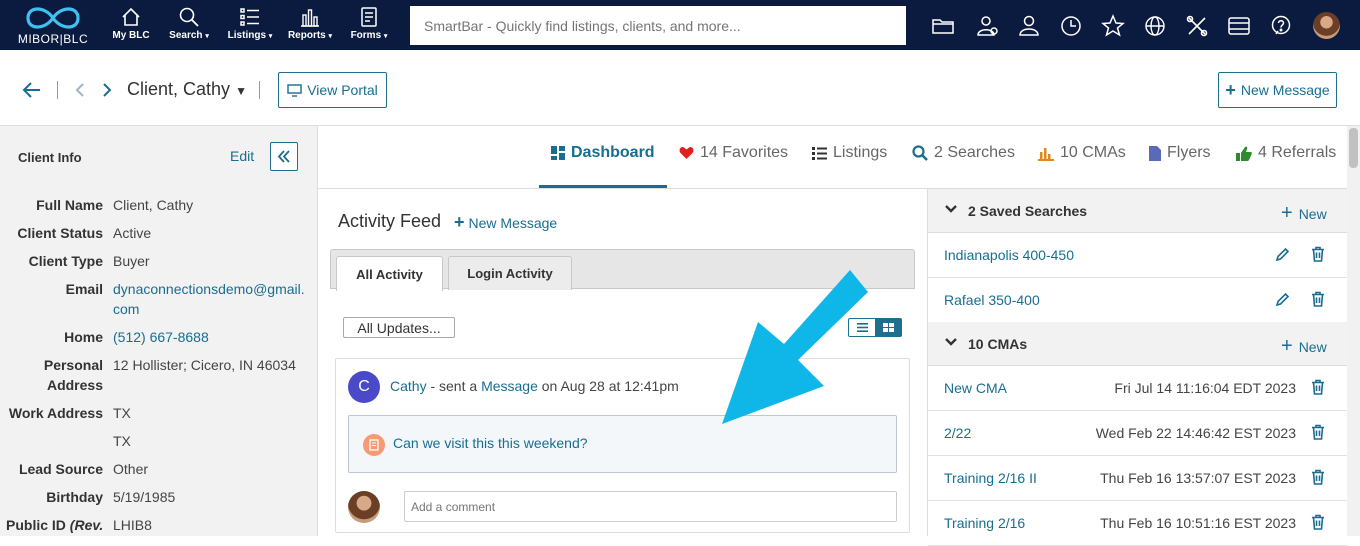 This screenshot has width=1360, height=546. What do you see at coordinates (990, 478) in the screenshot?
I see `cma-link: Training 2/16 II` at bounding box center [990, 478].